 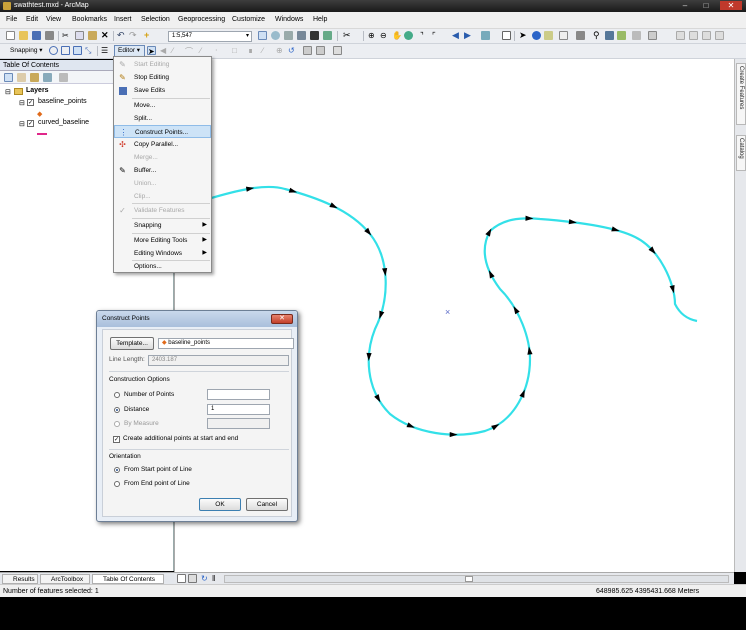 I want to click on create-viewer-icon, so click(x=652, y=35).